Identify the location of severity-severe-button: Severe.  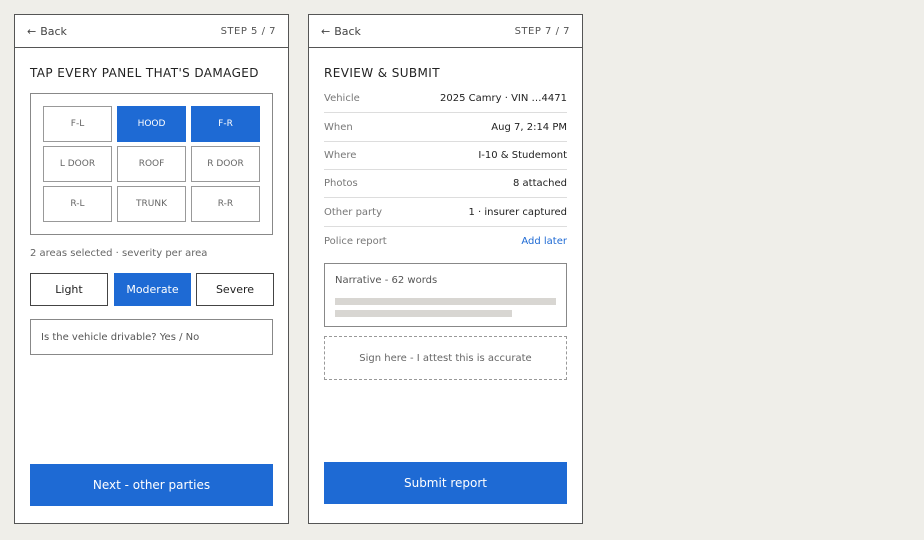
(235, 289).